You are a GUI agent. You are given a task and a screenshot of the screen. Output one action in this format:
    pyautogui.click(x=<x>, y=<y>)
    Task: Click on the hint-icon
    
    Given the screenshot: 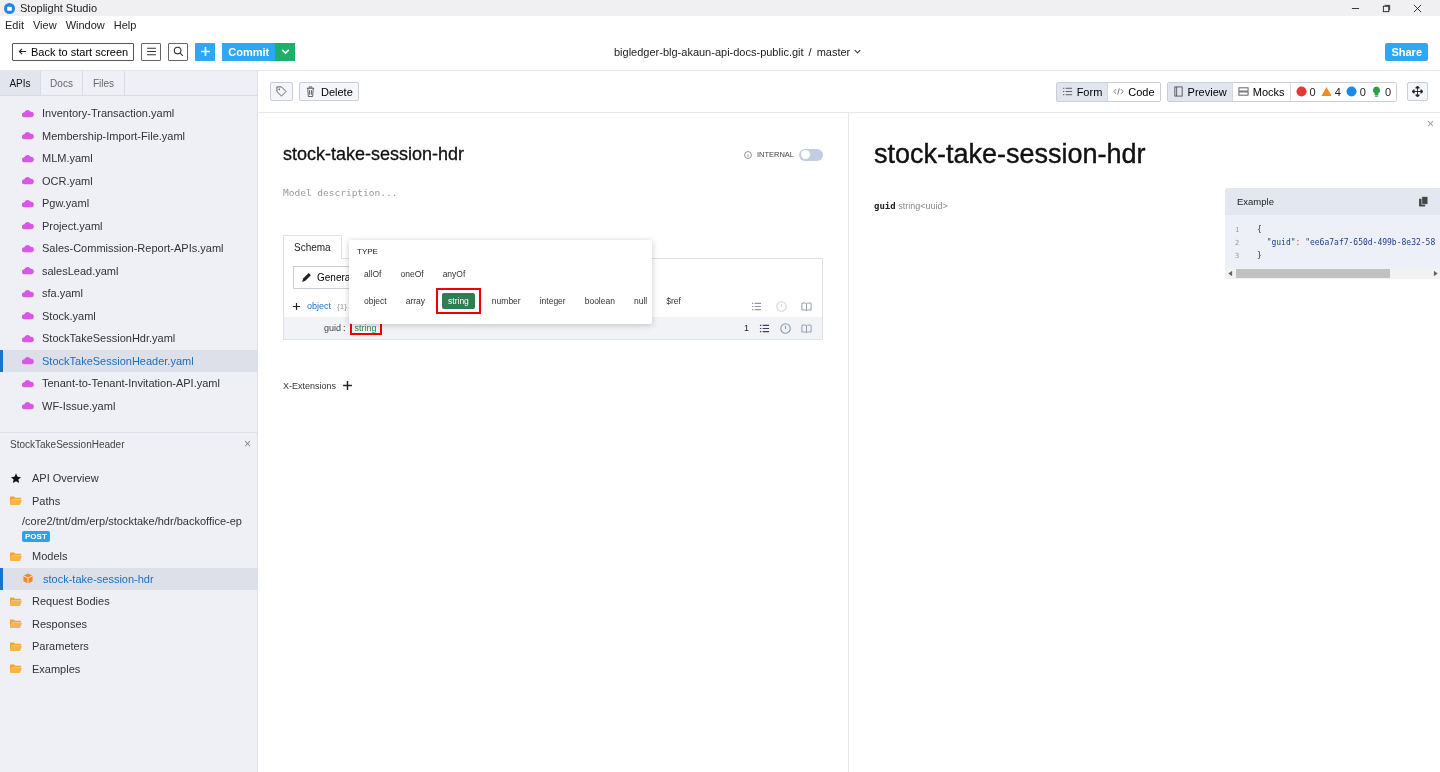 What is the action you would take?
    pyautogui.click(x=1376, y=91)
    